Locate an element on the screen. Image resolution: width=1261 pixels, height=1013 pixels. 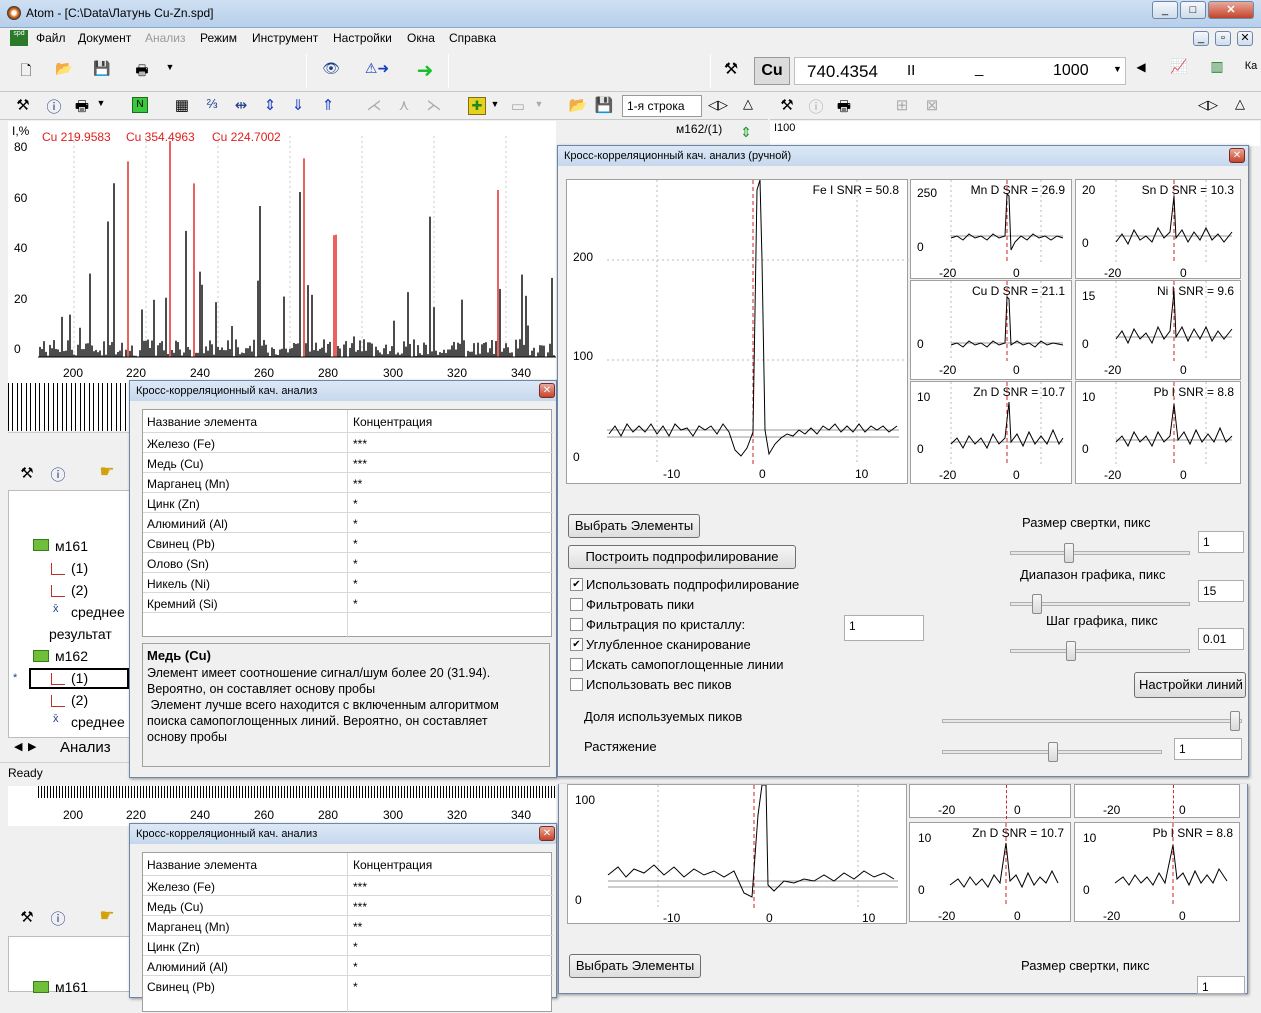
filter-peaks-checkbox is located at coordinates (576, 604).